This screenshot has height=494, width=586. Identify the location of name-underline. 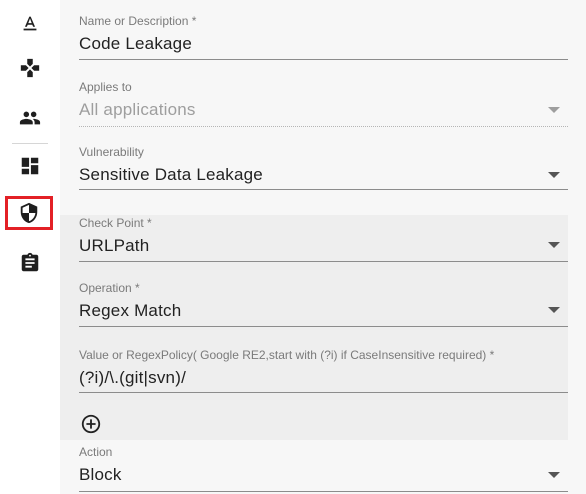
(323, 59).